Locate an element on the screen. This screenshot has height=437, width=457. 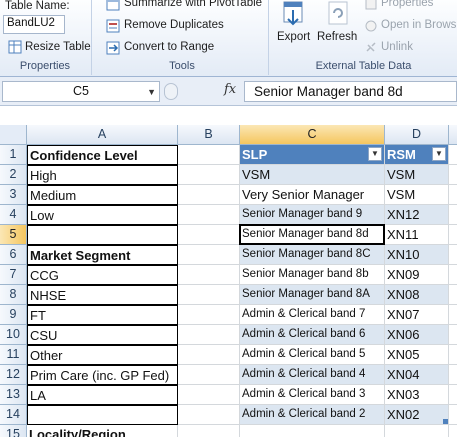
row-header: 1 is located at coordinates (13, 155).